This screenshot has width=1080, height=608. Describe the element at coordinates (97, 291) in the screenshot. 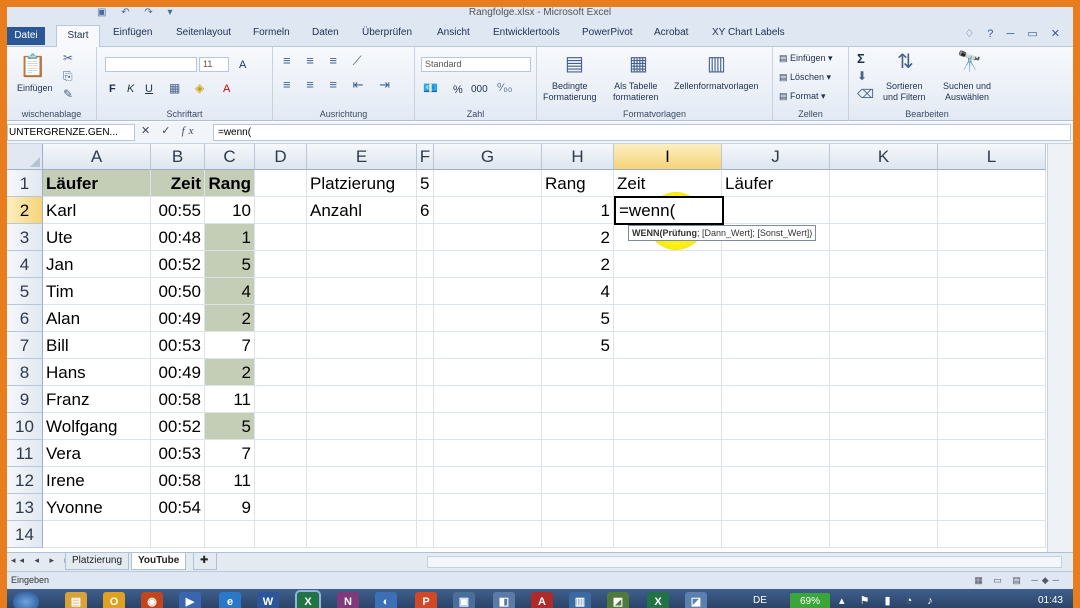

I see `runner-name-cell: Tim` at that location.